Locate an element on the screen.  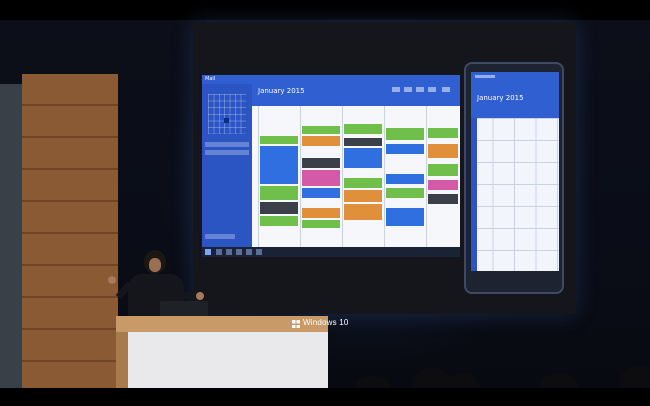
phone-status-bar is located at coordinates (485, 76).